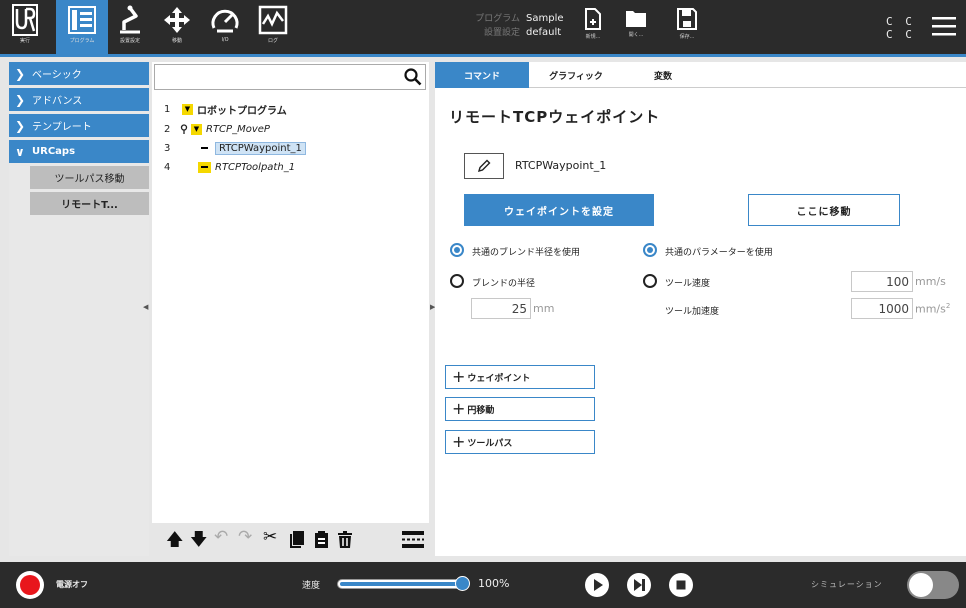 The image size is (966, 608). What do you see at coordinates (555, 117) in the screenshot?
I see `page-title: リモートTCPウェイポイント` at bounding box center [555, 117].